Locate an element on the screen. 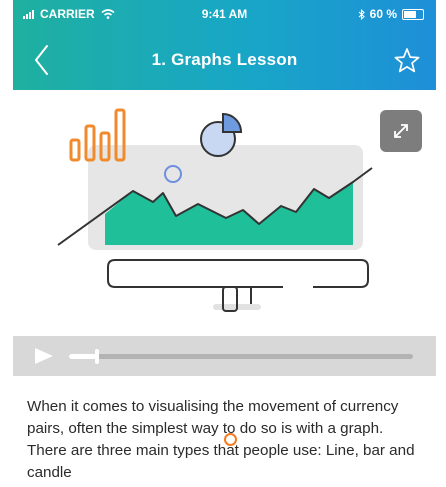 The image size is (446, 487). nav-bar: 1. Graphs Lesson is located at coordinates (224, 59).